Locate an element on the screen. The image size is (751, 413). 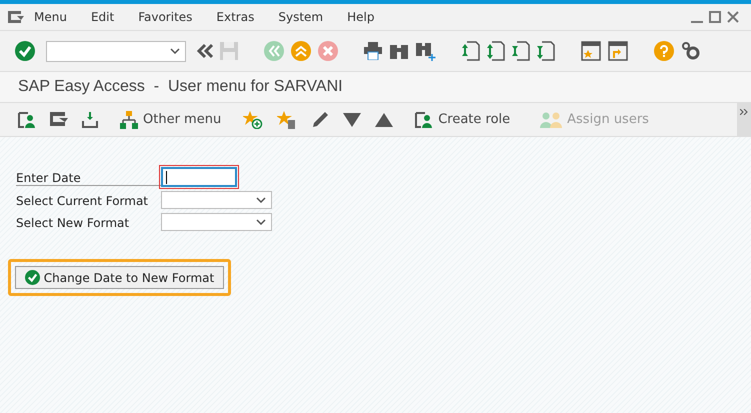
download-icon is located at coordinates (90, 120).